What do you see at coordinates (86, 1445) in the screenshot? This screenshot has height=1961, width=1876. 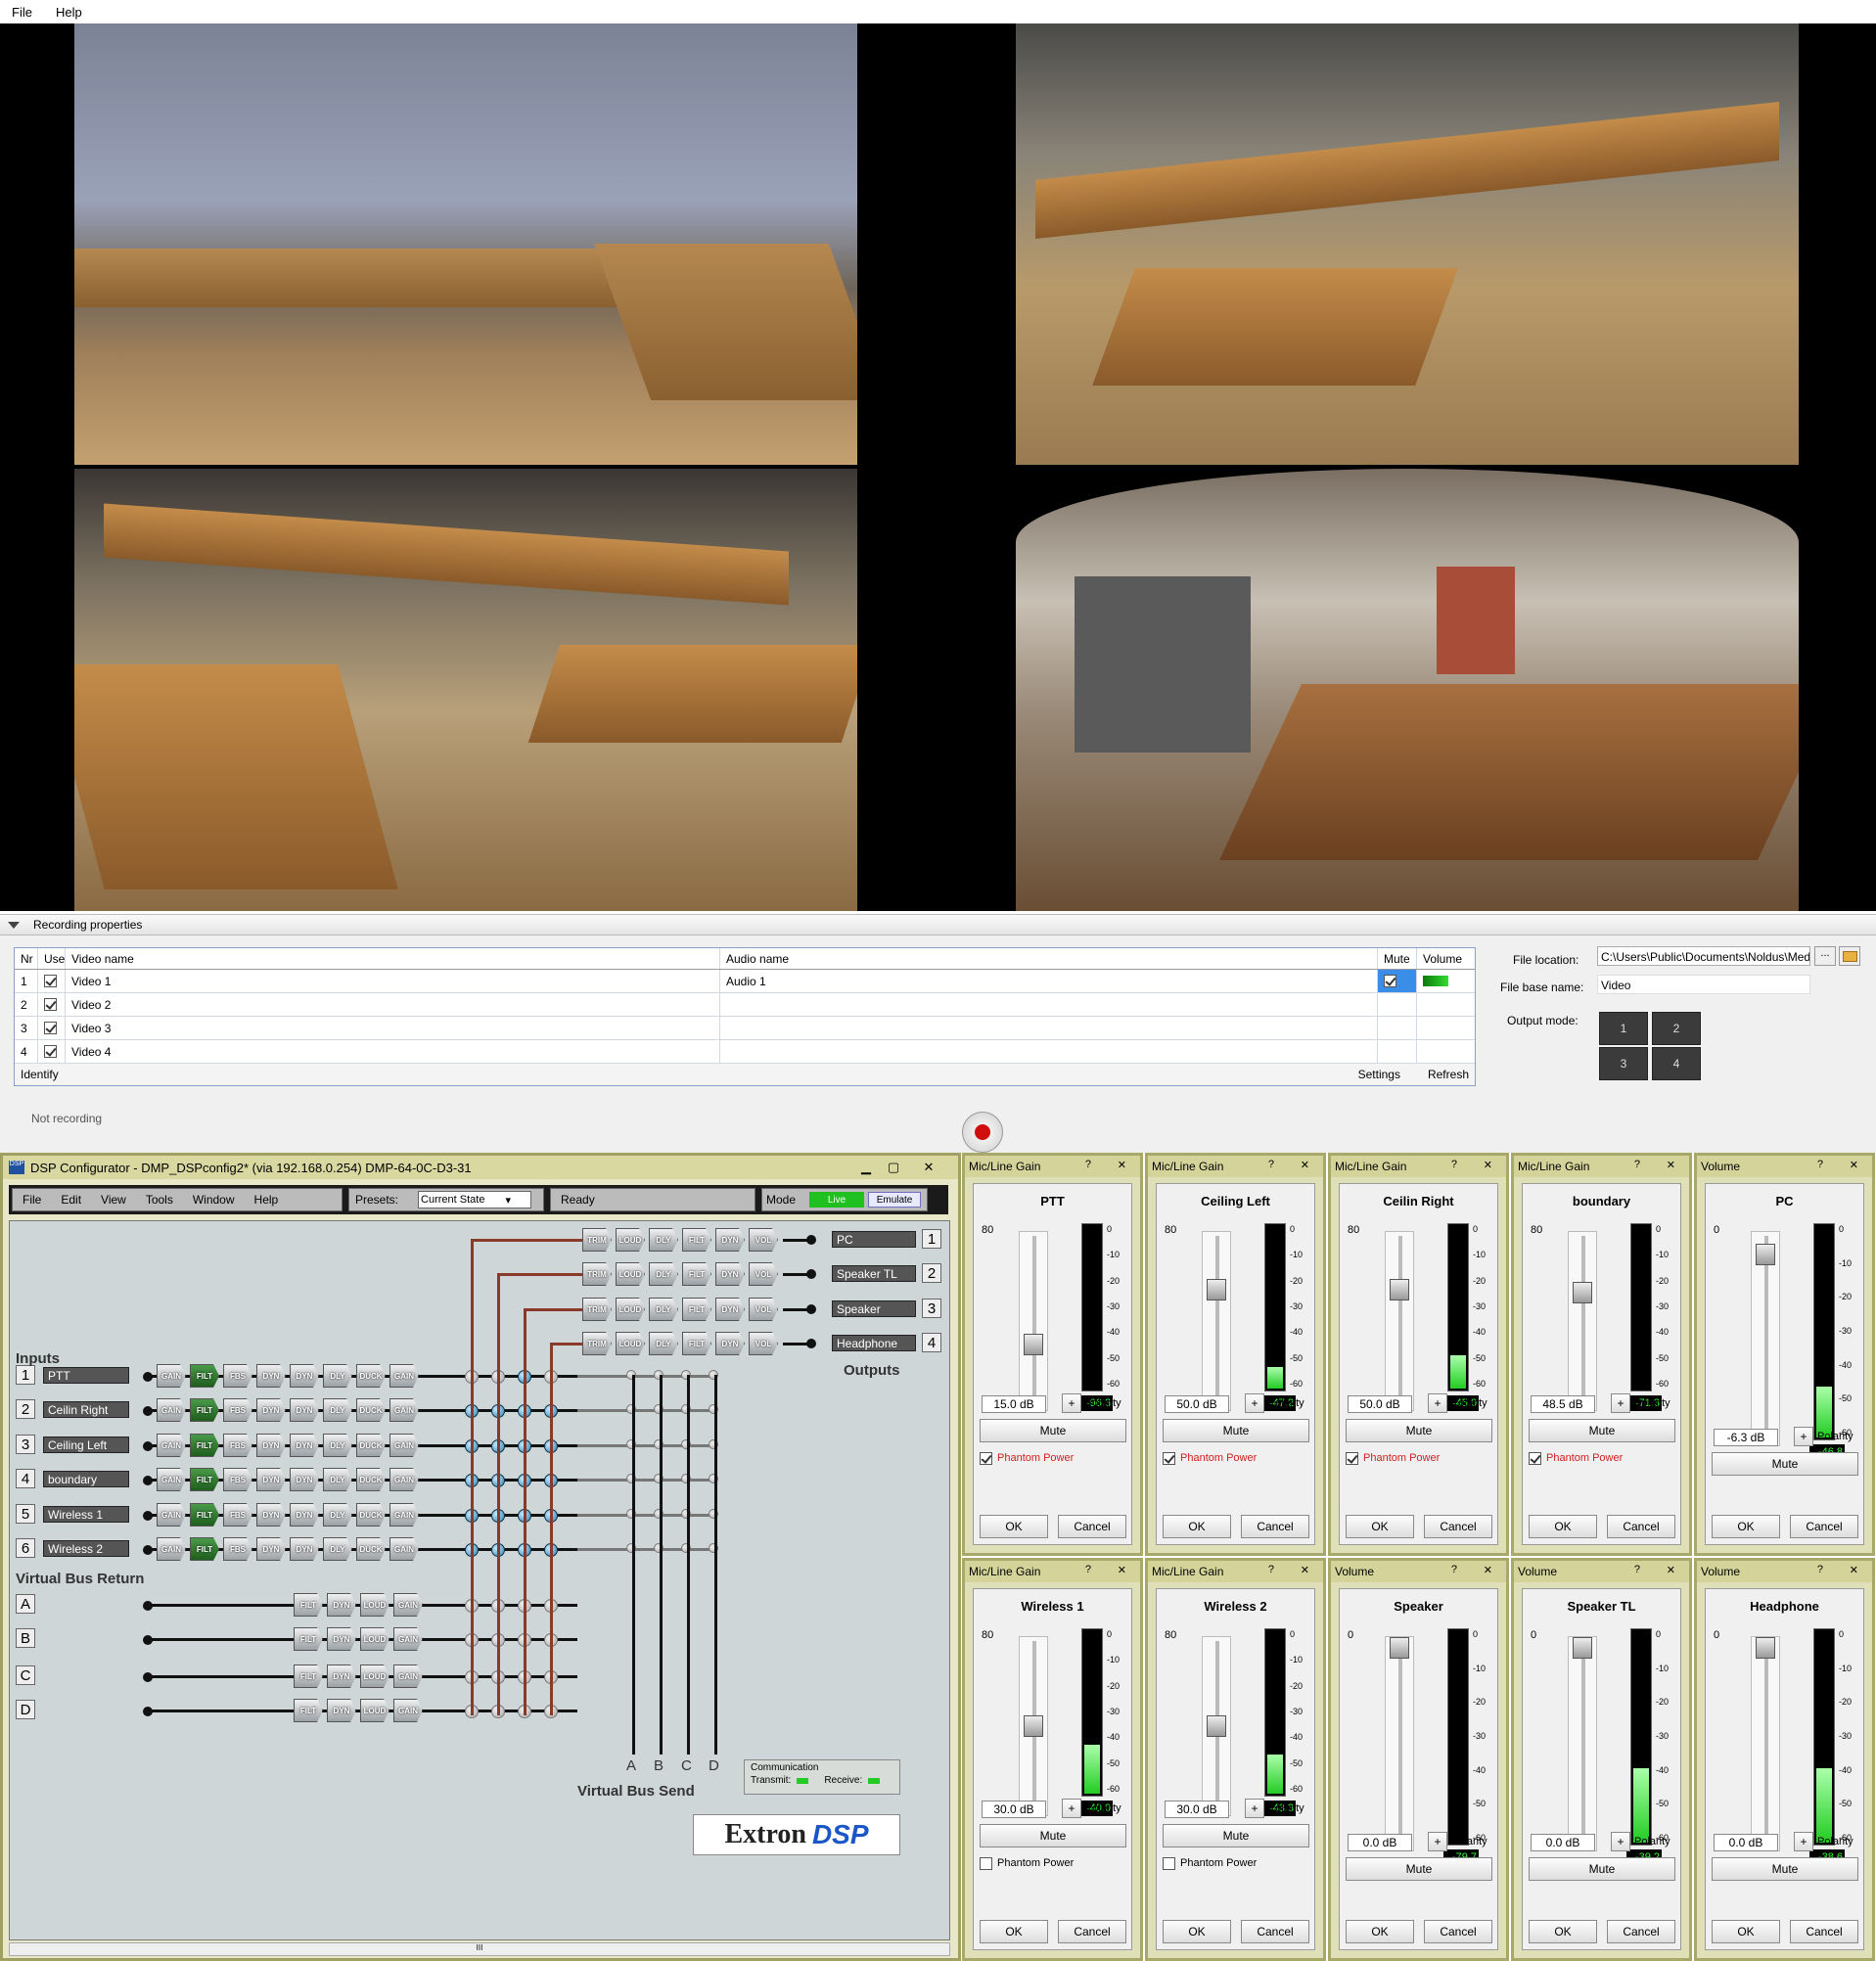 I see `input-name: Ceiling Left` at bounding box center [86, 1445].